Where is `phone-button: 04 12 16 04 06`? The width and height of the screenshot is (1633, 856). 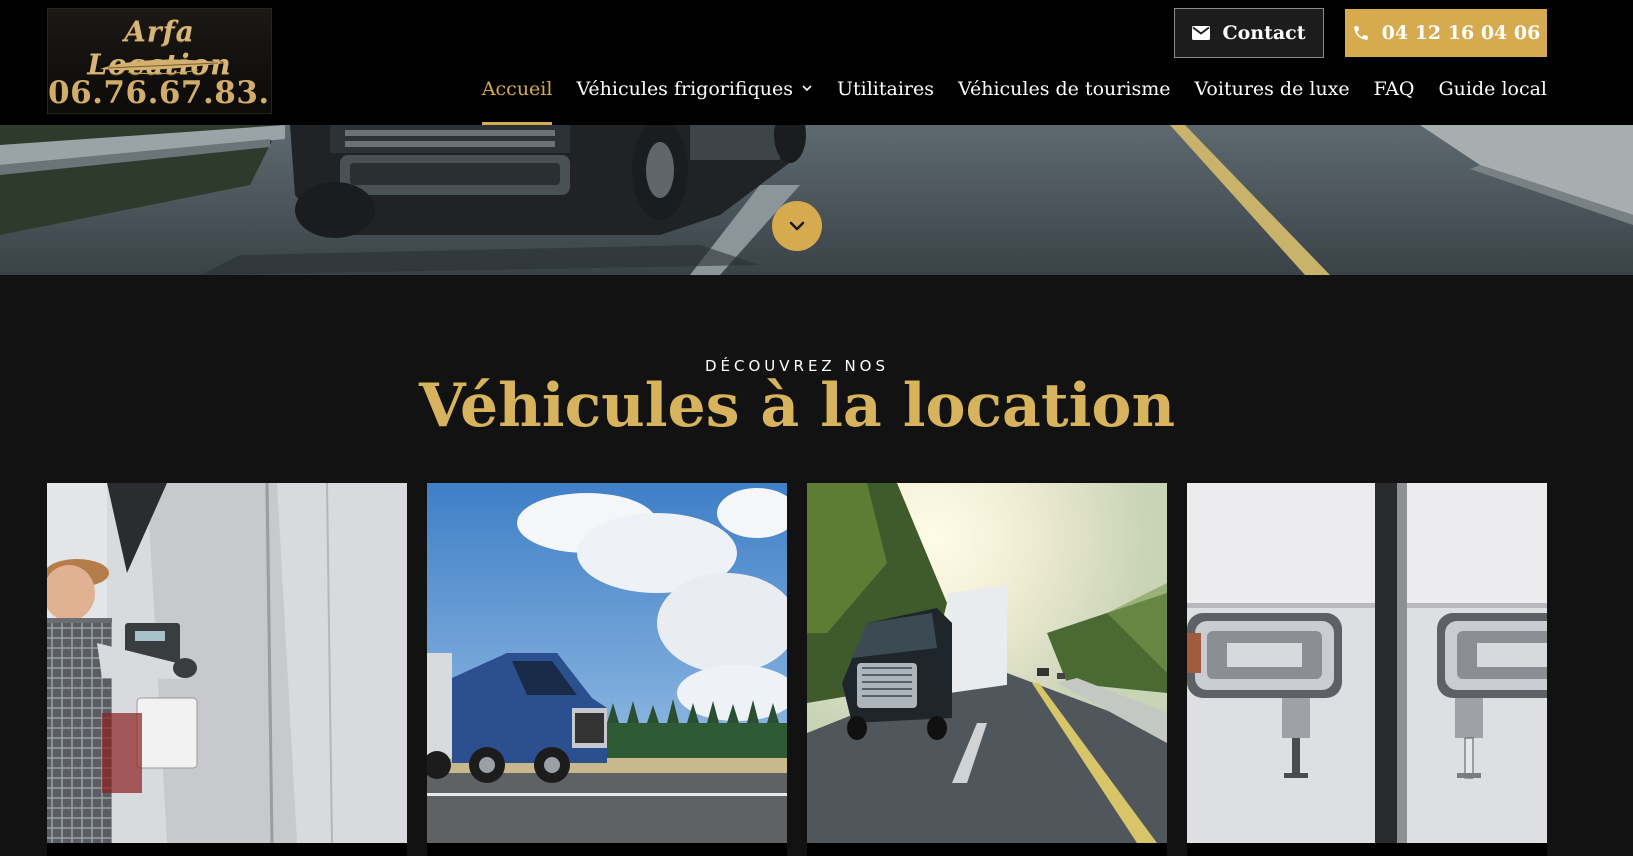
phone-button: 04 12 16 04 06 is located at coordinates (1446, 33).